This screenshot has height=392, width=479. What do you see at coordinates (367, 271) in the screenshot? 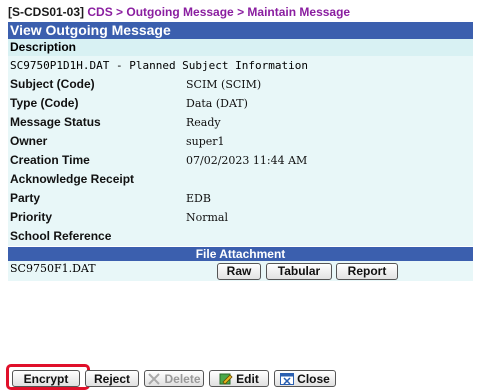
I see `report-button: Report` at bounding box center [367, 271].